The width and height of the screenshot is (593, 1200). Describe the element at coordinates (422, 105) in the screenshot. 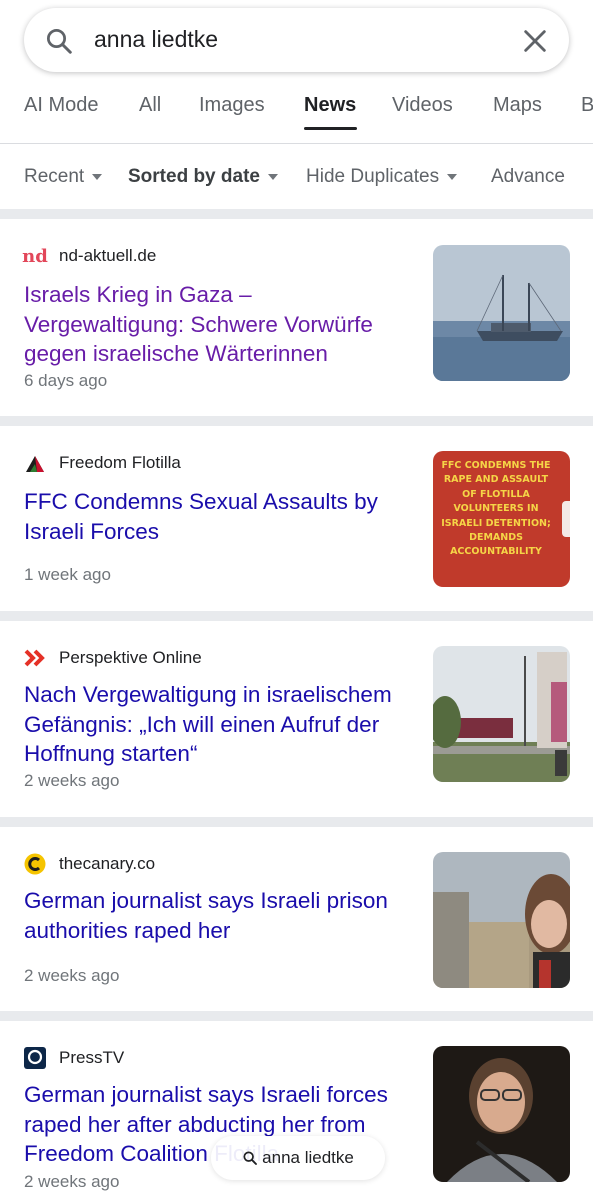

I see `tab-videos: Videos` at that location.